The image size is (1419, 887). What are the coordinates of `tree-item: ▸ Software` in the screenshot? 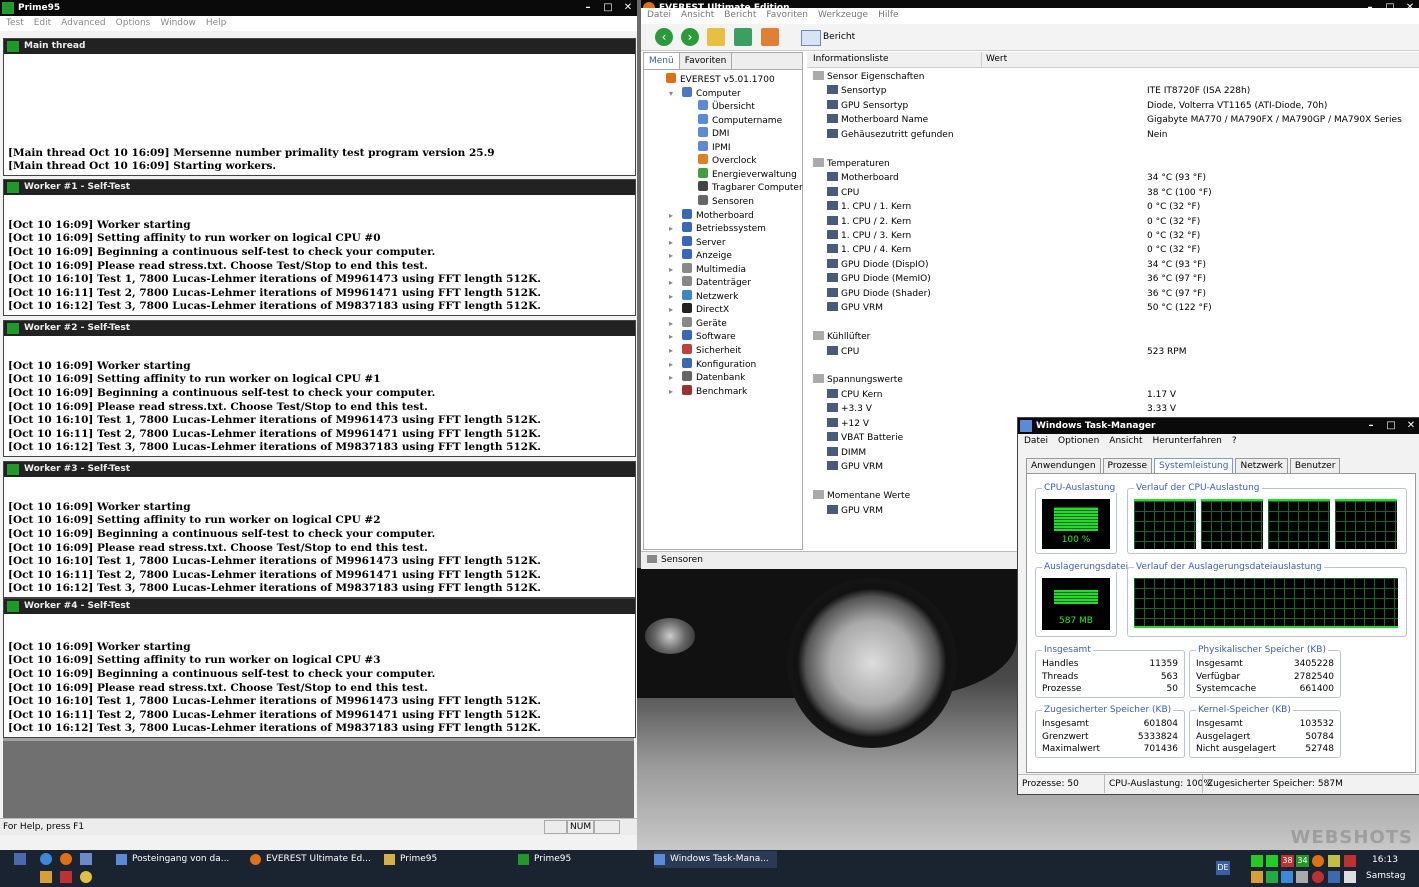 It's located at (702, 336).